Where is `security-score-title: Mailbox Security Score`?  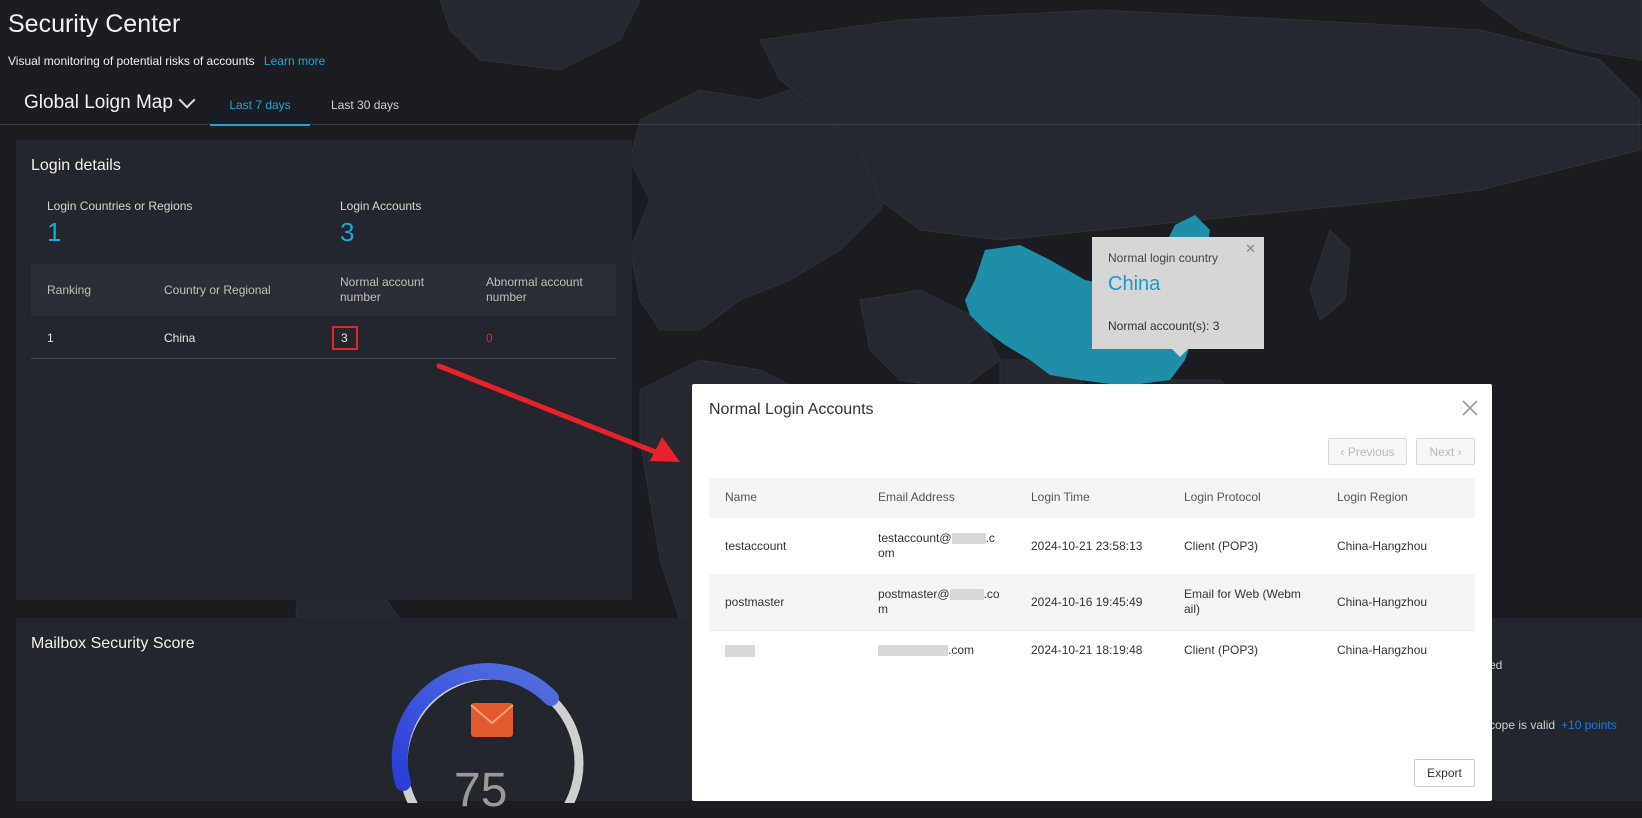
security-score-title: Mailbox Security Score is located at coordinates (113, 643).